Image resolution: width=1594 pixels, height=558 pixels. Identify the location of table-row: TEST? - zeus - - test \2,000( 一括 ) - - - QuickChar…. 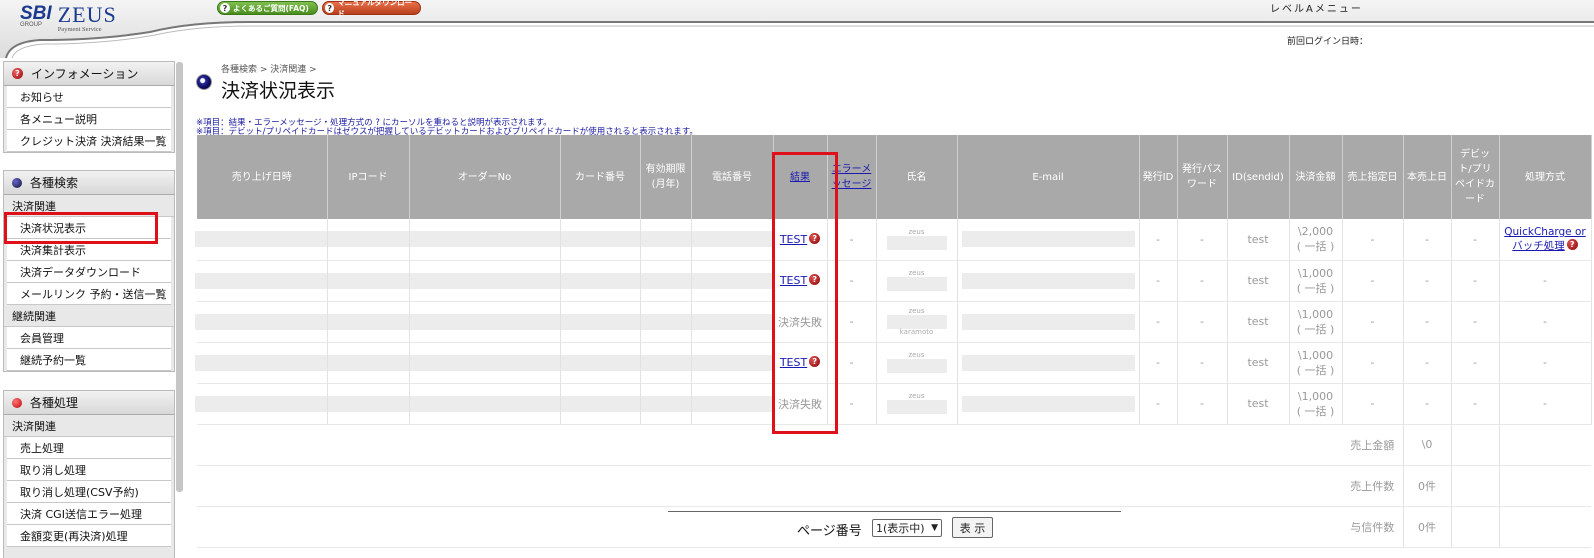
(893, 240).